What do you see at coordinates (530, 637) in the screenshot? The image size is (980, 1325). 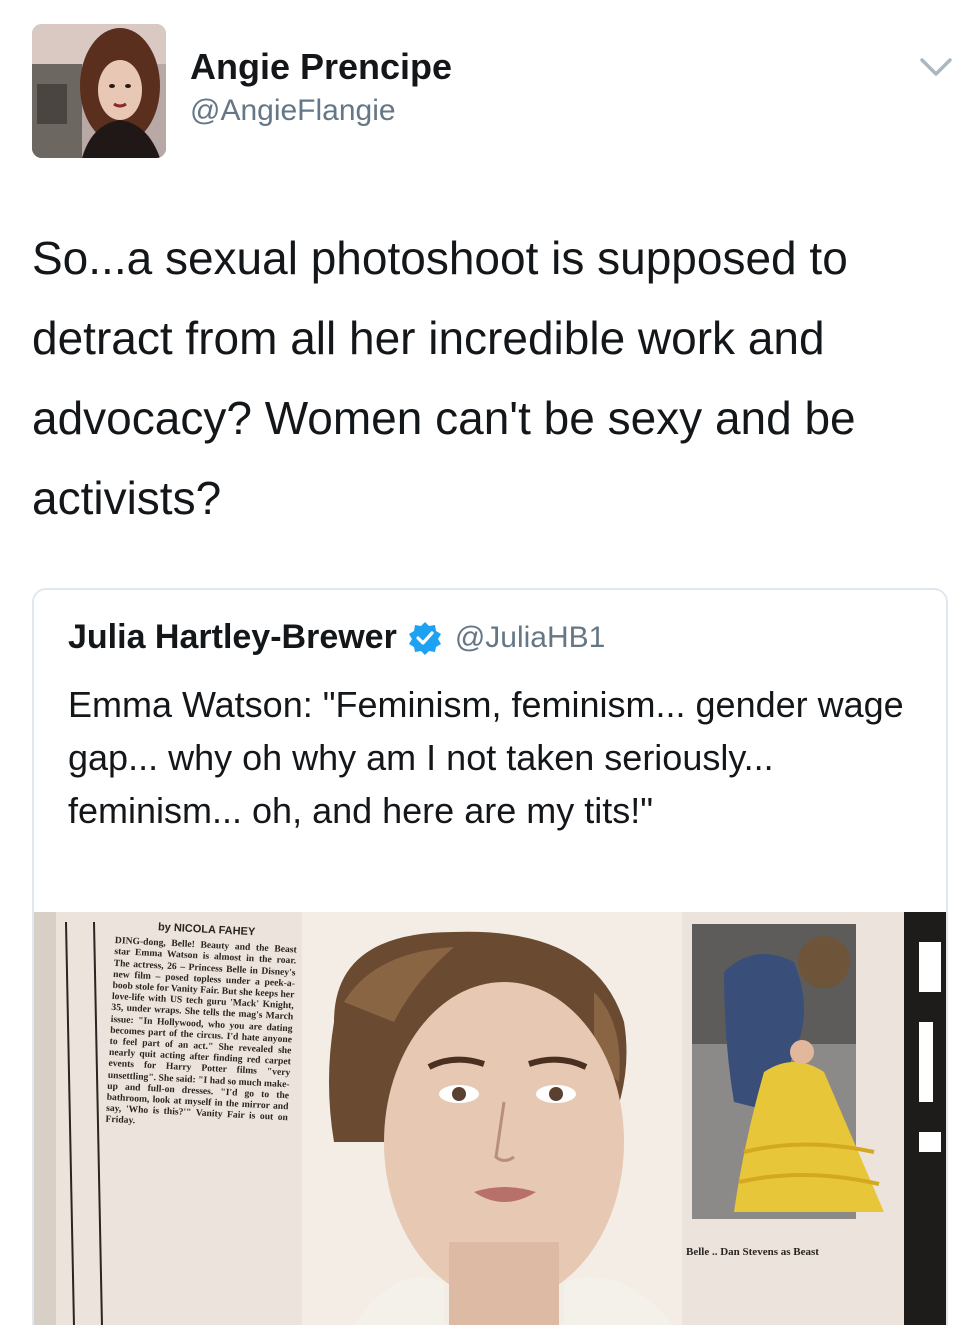 I see `quoted-author-handle: @JuliaHB1` at bounding box center [530, 637].